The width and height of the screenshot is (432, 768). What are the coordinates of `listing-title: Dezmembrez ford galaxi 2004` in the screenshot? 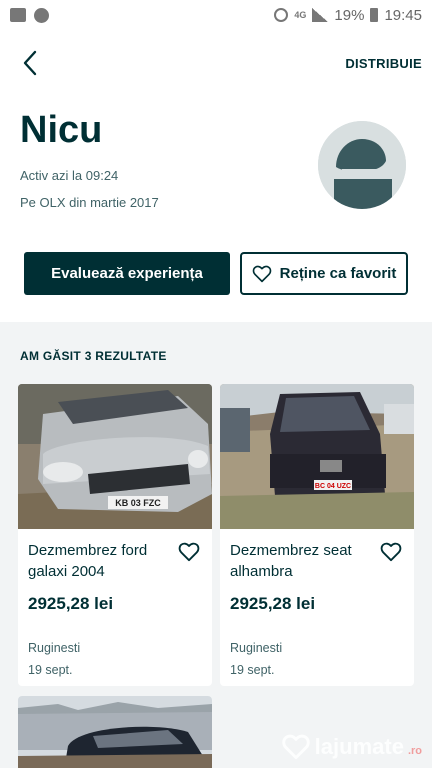 It's located at (88, 561).